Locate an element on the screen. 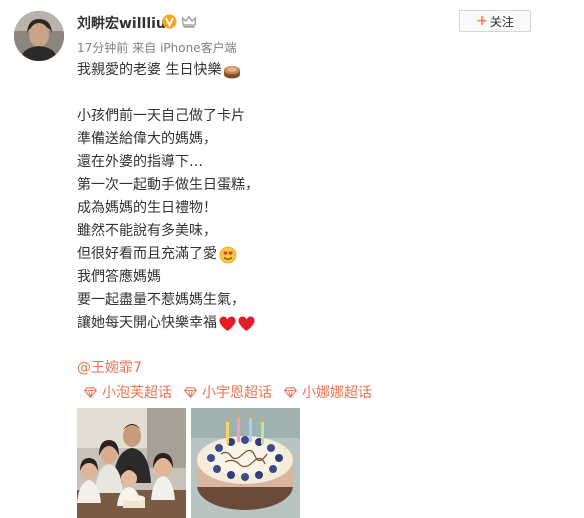 The image size is (584, 518). text-line: 讓她每天開心快樂幸福 is located at coordinates (168, 323).